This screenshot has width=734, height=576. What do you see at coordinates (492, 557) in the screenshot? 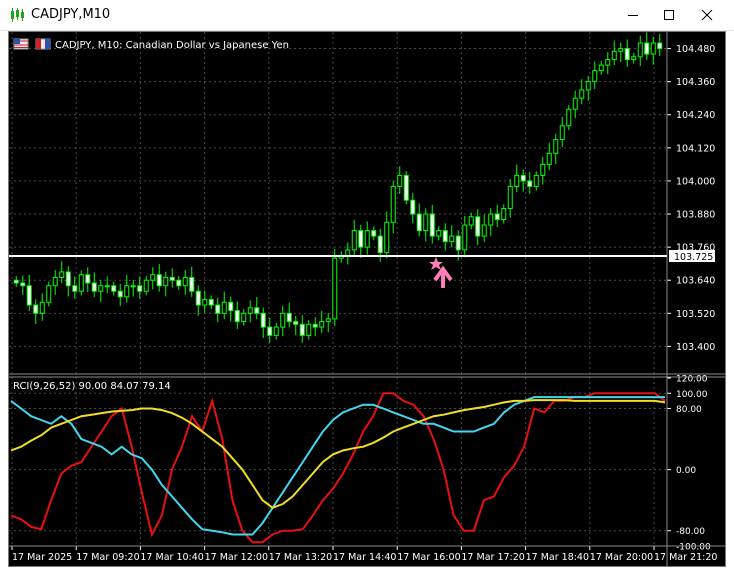
I see `time-label: 17 Mar 17:20` at bounding box center [492, 557].